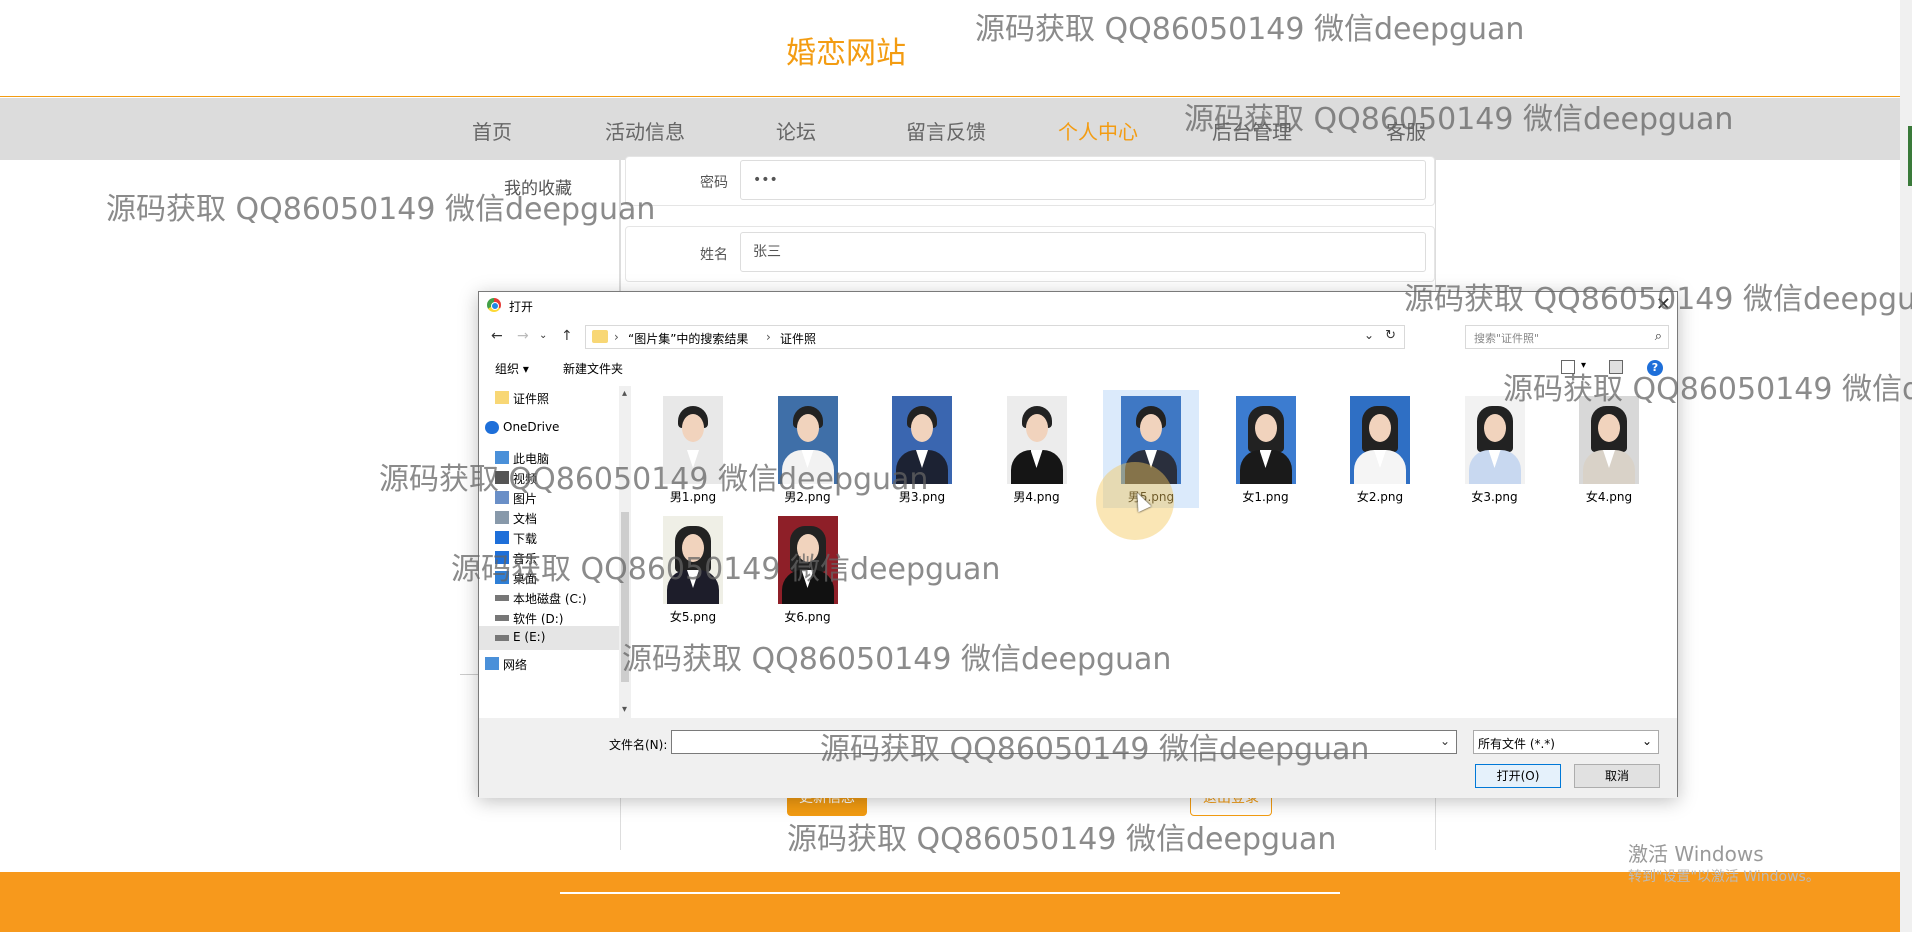 The image size is (1912, 932). Describe the element at coordinates (1910, 156) in the screenshot. I see `page-scroll-thumb` at that location.